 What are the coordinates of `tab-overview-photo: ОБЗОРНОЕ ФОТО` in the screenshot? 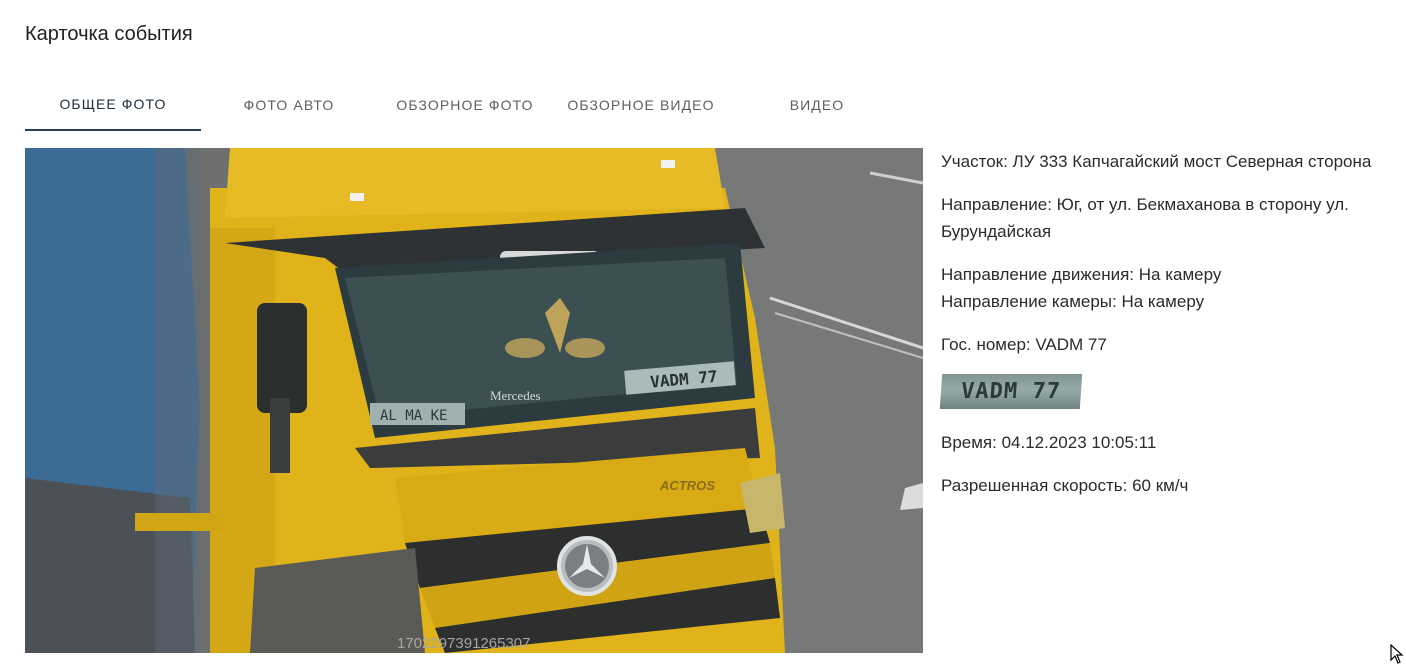 It's located at (465, 104).